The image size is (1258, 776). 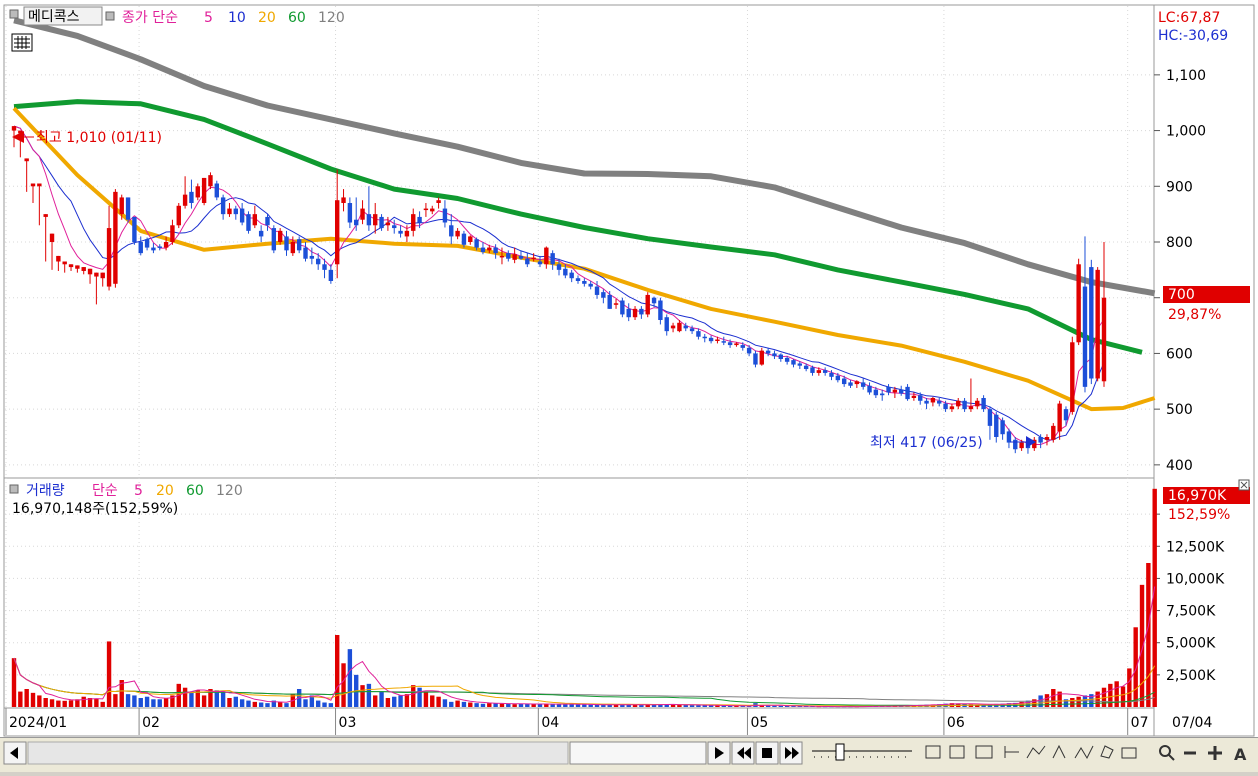 I want to click on current-change: 29,87%, so click(x=1194, y=315).